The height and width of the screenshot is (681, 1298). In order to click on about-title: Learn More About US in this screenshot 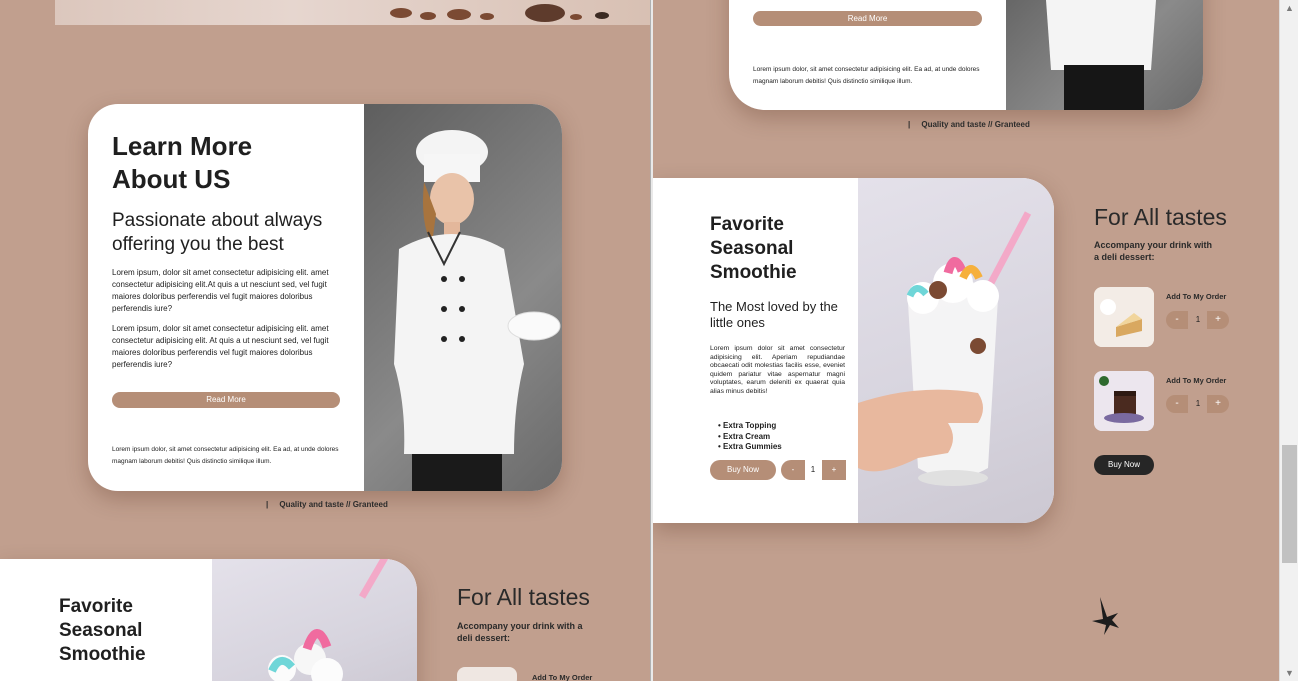, I will do `click(182, 162)`.